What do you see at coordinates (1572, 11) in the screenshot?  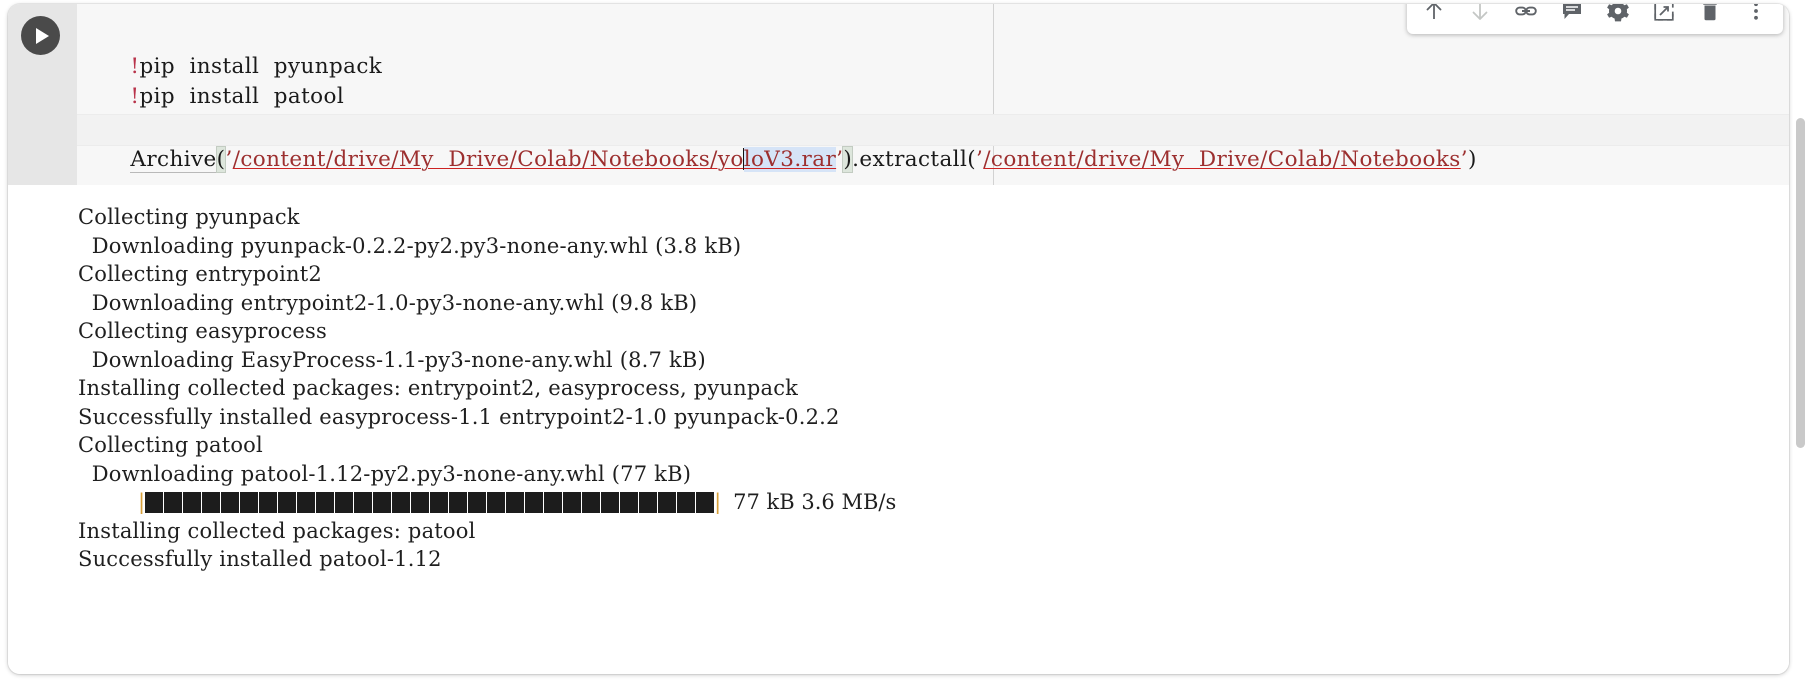 I see `comment-icon` at bounding box center [1572, 11].